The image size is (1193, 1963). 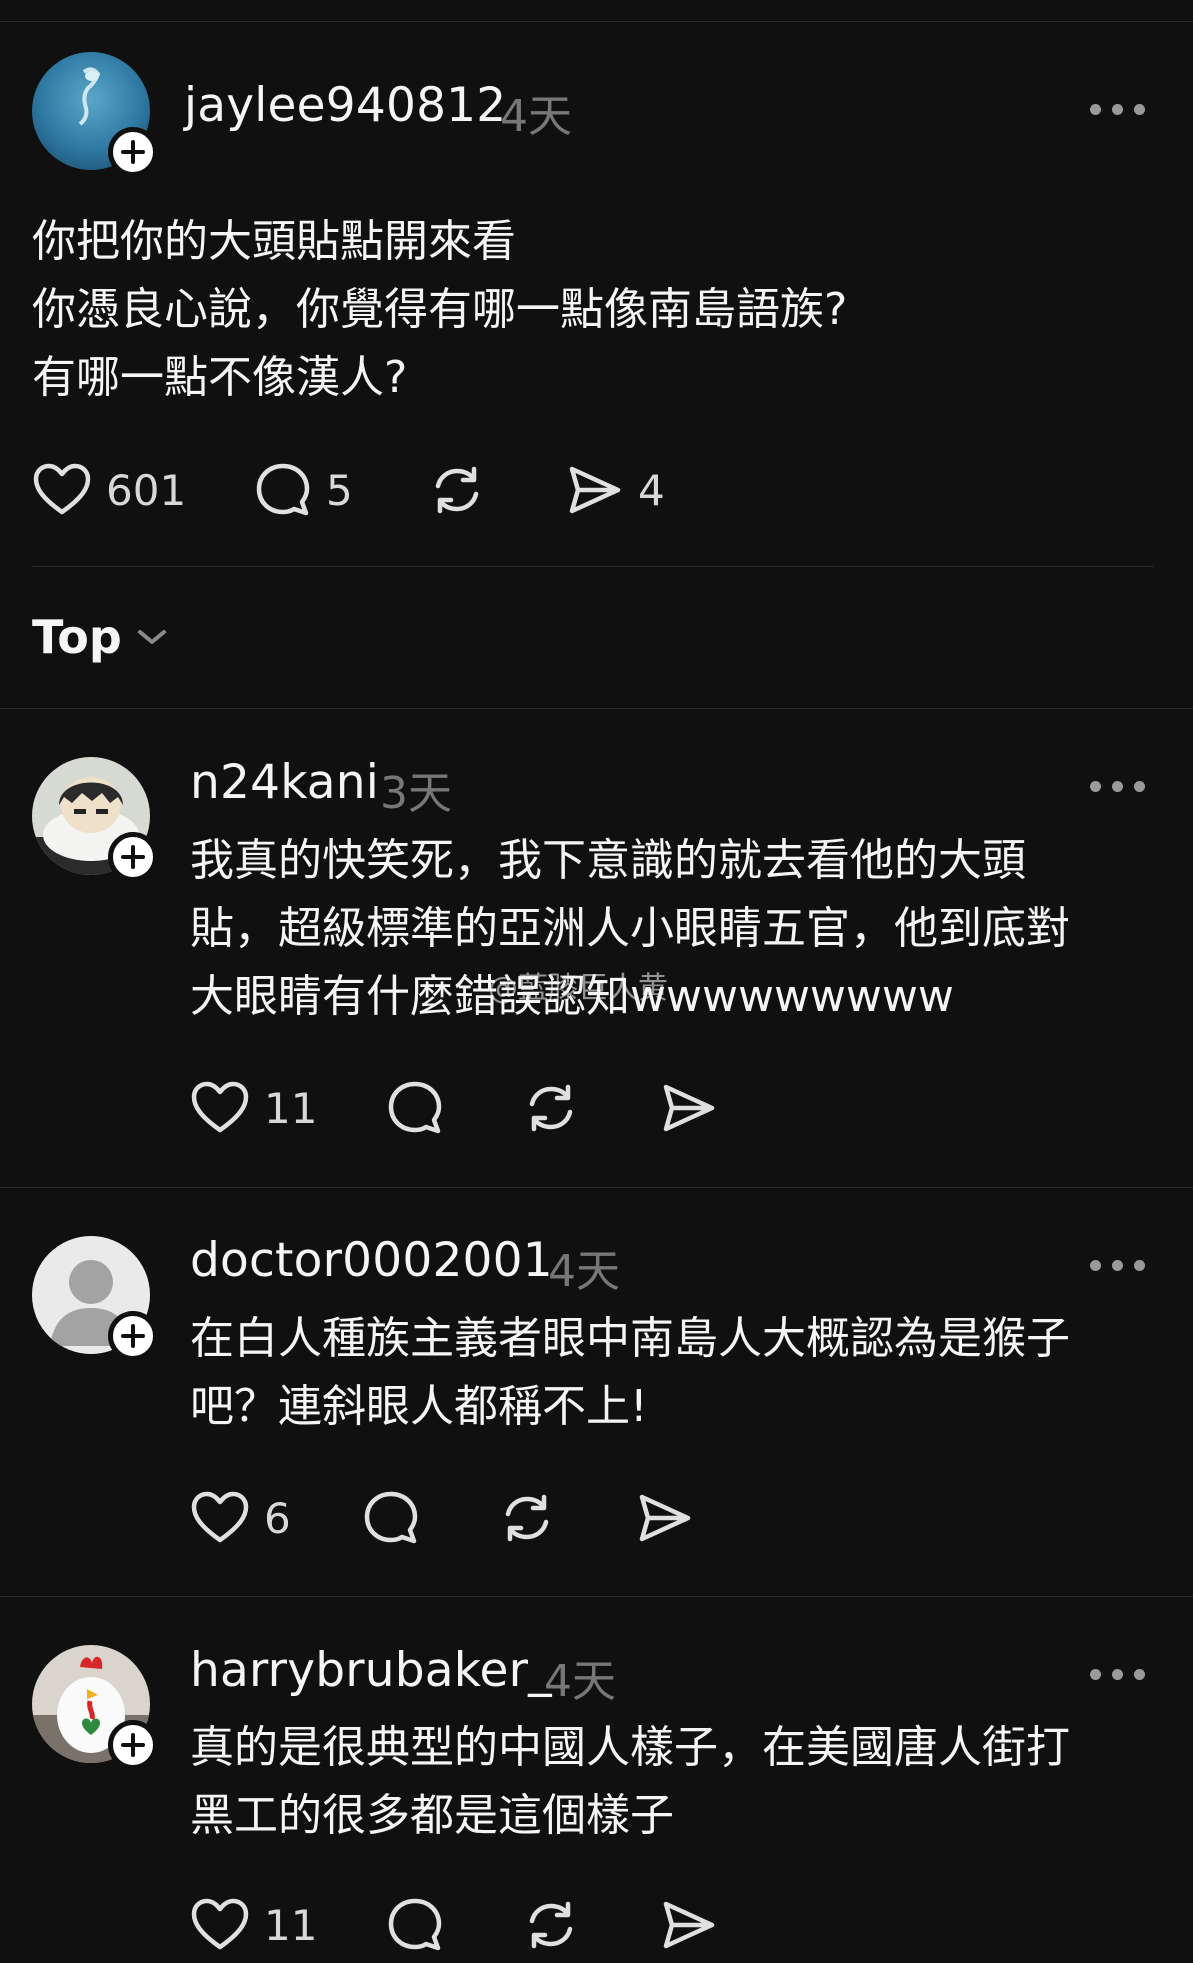 I want to click on reply-actions: 6, so click(x=460, y=1518).